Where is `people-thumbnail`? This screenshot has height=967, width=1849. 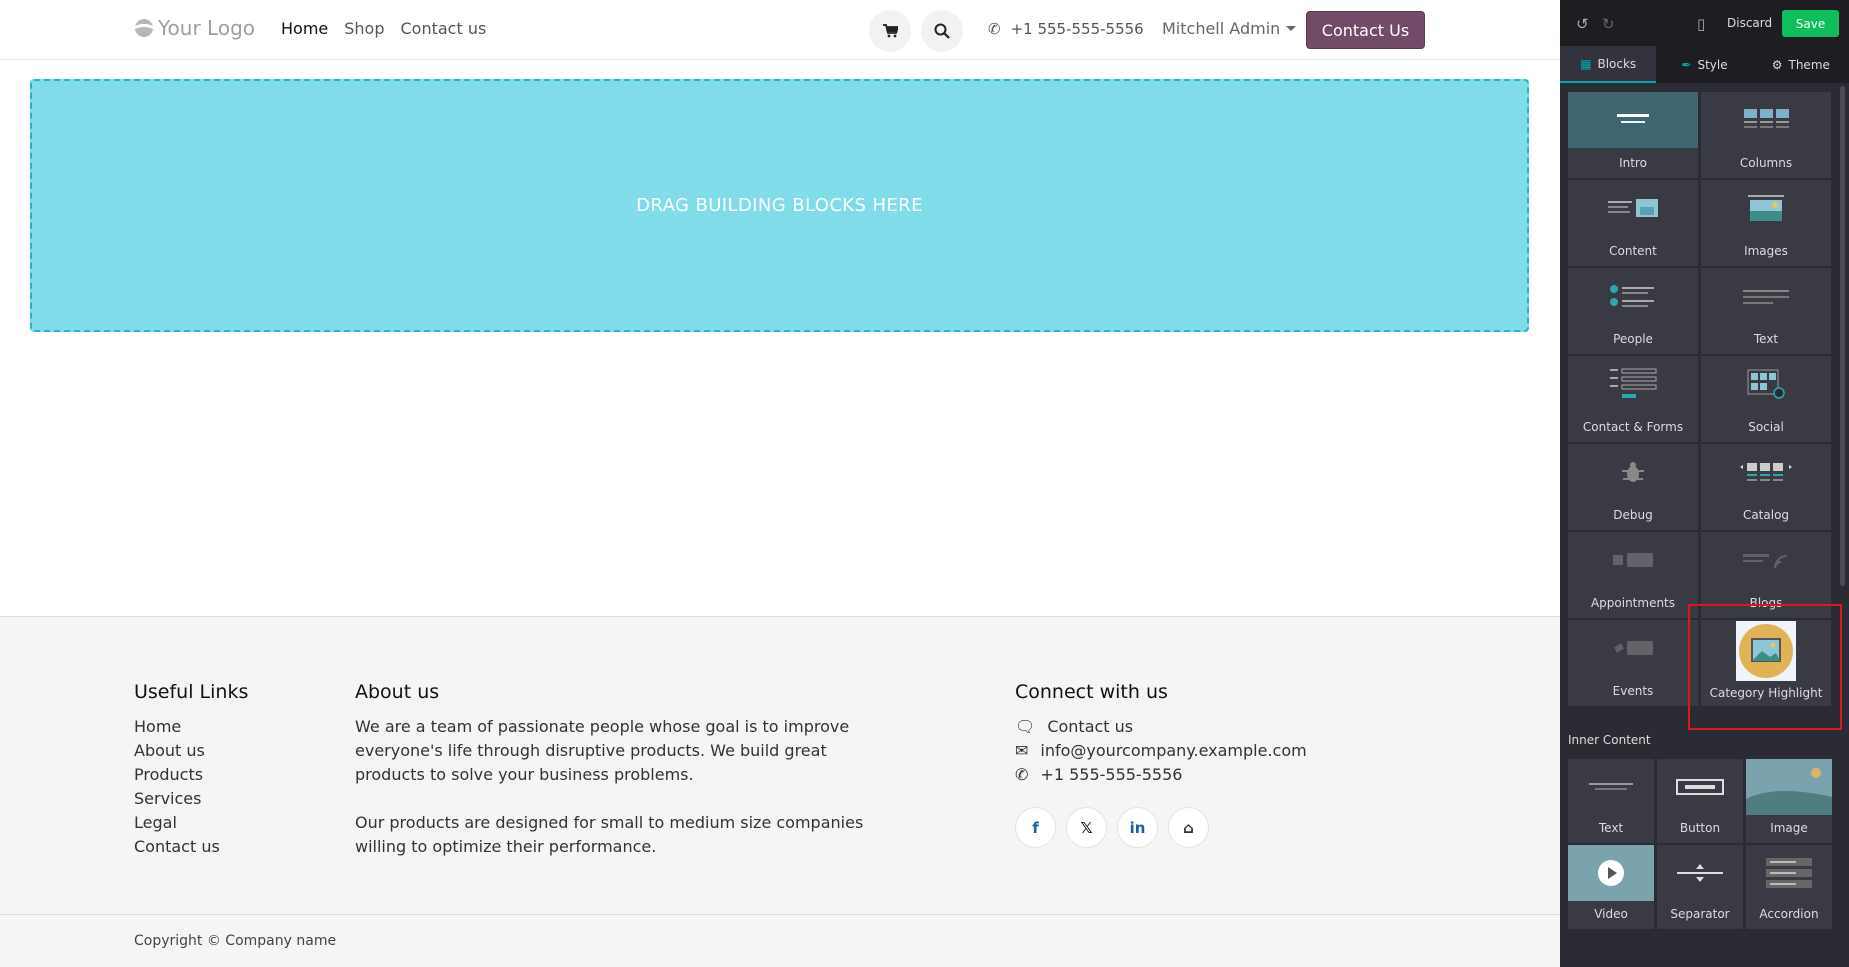
people-thumbnail is located at coordinates (1633, 296).